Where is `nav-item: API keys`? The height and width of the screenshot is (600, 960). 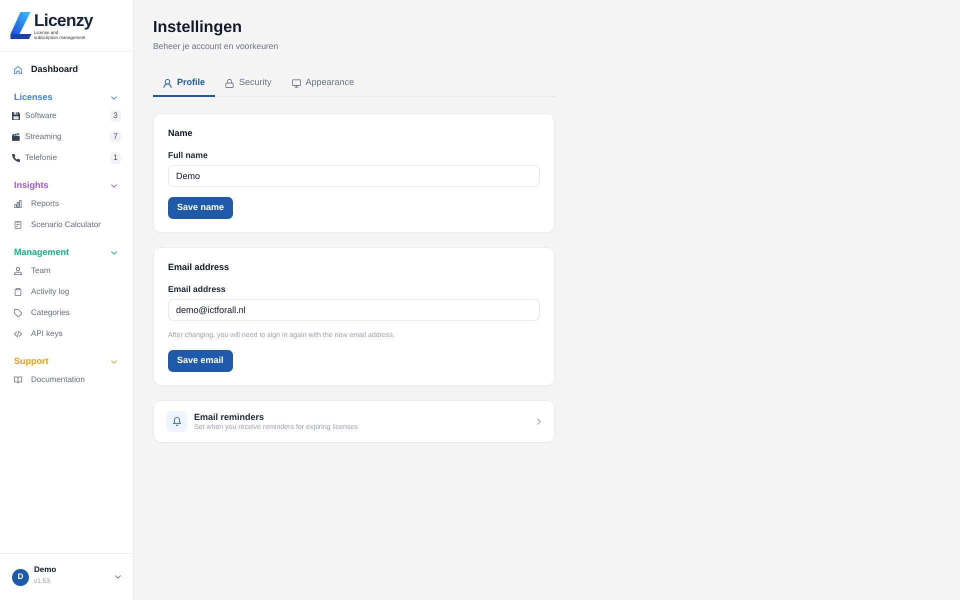
nav-item: API keys is located at coordinates (66, 333).